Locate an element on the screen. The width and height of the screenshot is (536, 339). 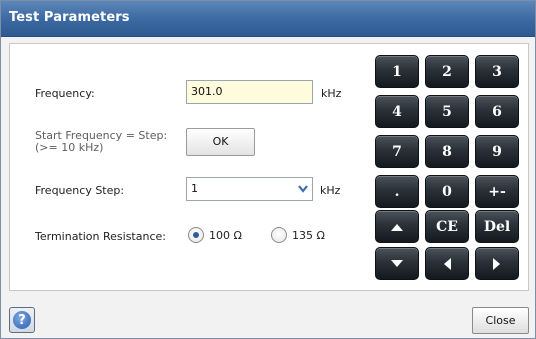
down-arrow-icon is located at coordinates (397, 263).